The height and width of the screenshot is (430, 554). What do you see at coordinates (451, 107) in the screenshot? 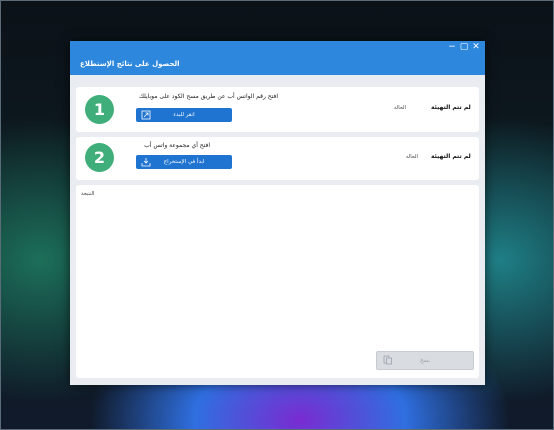
I see `step1-status-value: لم تتم التهيئة` at bounding box center [451, 107].